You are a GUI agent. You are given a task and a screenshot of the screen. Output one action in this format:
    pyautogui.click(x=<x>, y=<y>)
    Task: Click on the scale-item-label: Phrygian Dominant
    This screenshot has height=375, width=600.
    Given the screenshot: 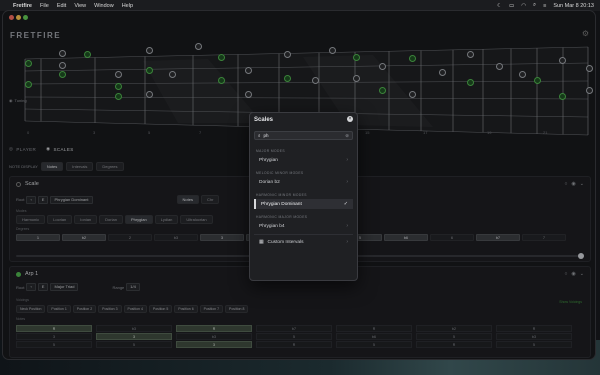 What is the action you would take?
    pyautogui.click(x=281, y=204)
    